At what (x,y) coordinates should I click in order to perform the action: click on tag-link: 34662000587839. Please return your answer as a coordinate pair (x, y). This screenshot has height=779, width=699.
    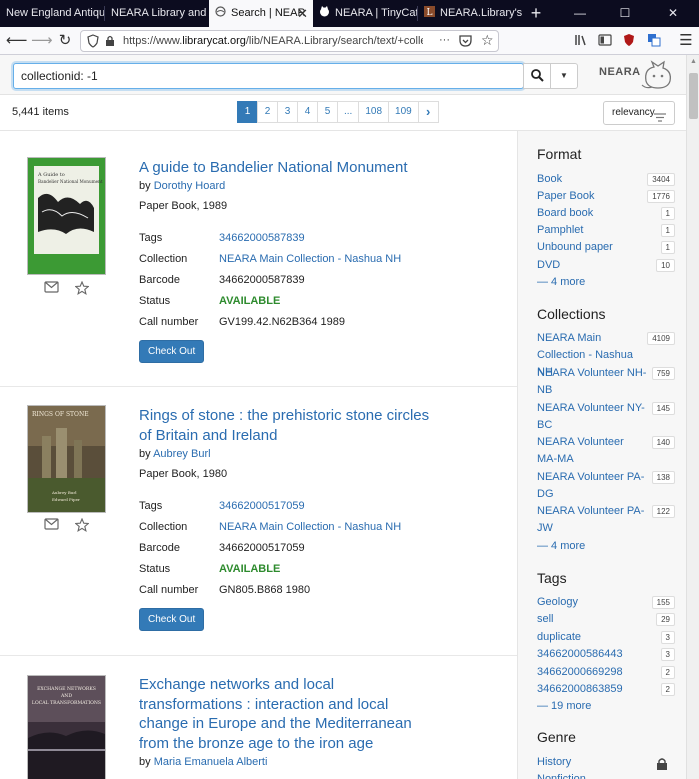
    Looking at the image, I should click on (262, 238).